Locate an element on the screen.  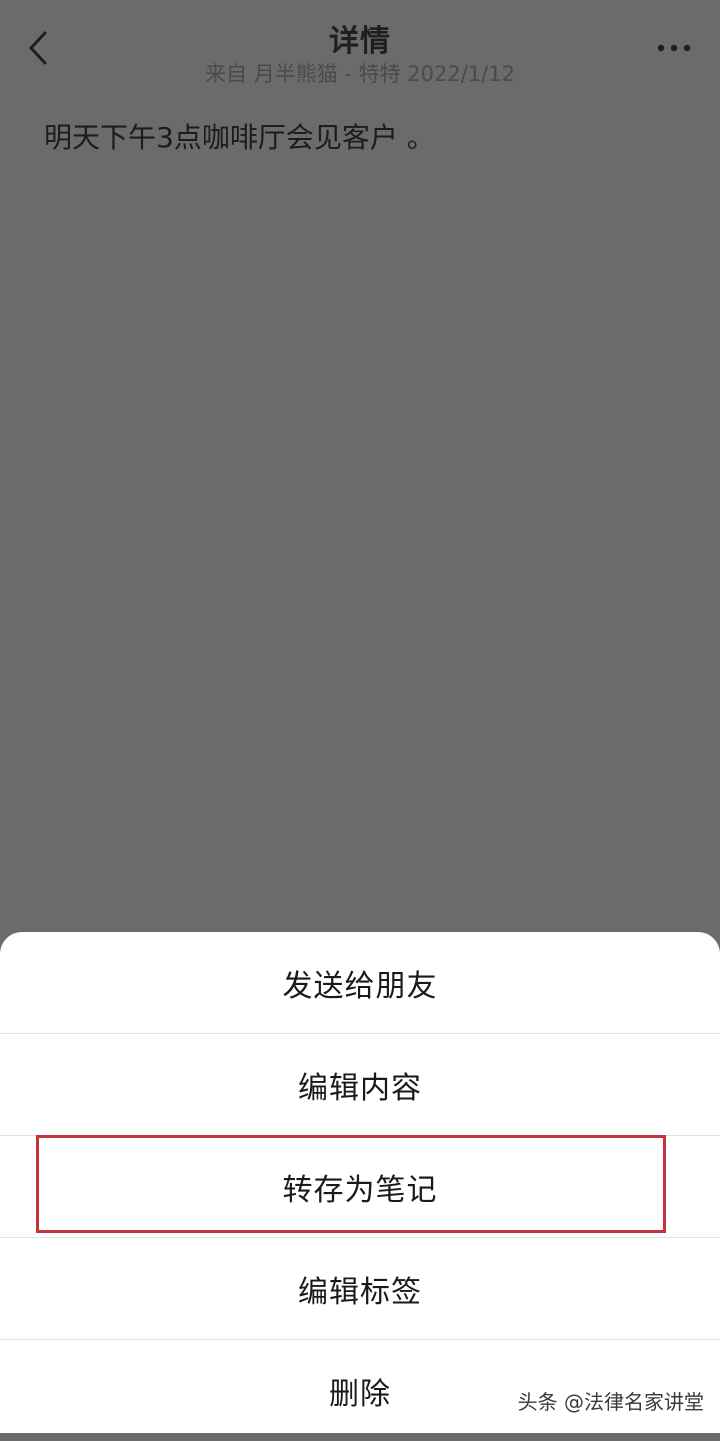
watermark-text: 头条 @法律名家讲堂 is located at coordinates (610, 1402).